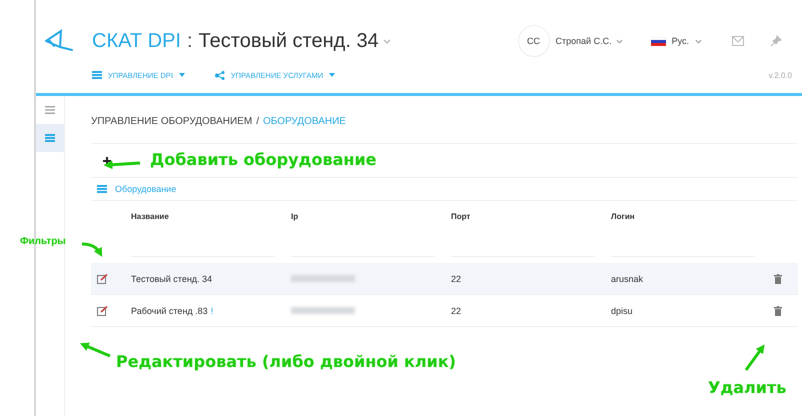  I want to click on mail-icon, so click(738, 41).